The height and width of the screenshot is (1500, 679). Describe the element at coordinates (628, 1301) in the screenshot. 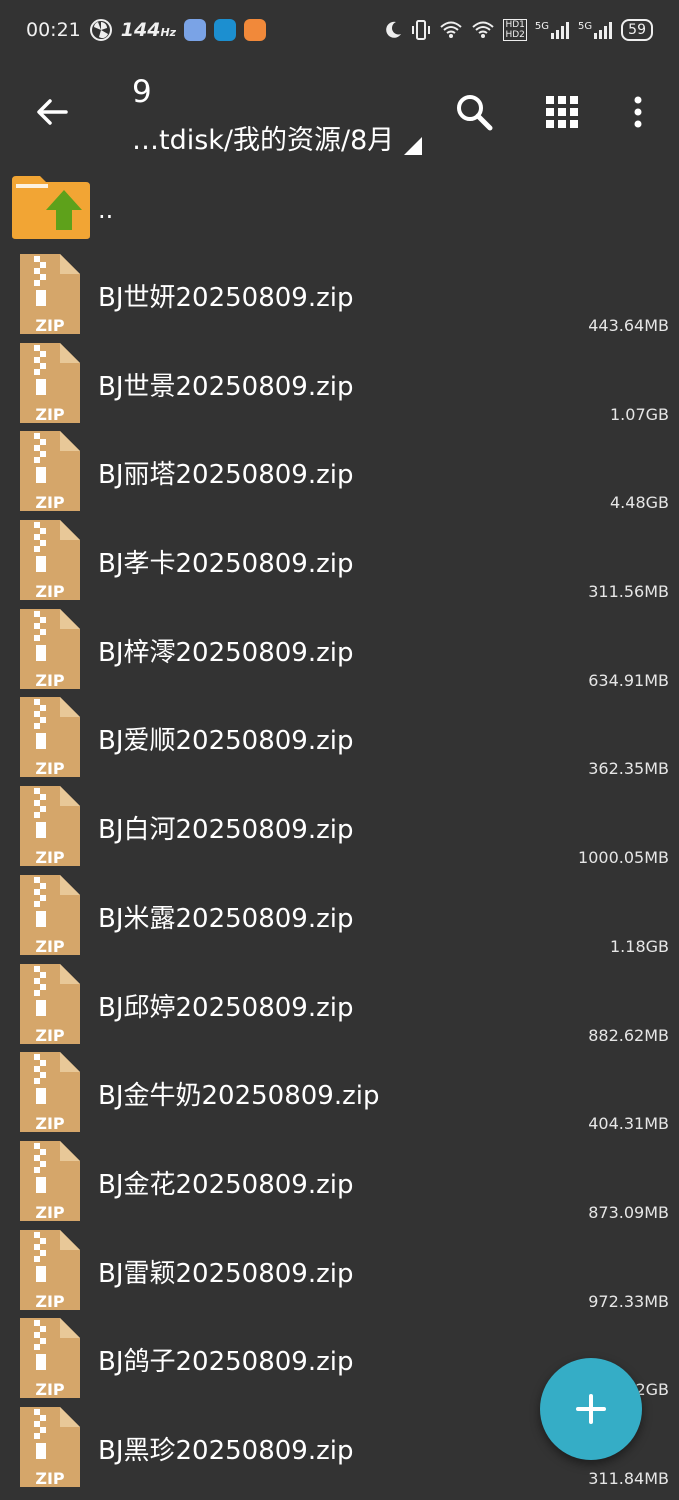

I see `file-size: 972.33MB` at that location.